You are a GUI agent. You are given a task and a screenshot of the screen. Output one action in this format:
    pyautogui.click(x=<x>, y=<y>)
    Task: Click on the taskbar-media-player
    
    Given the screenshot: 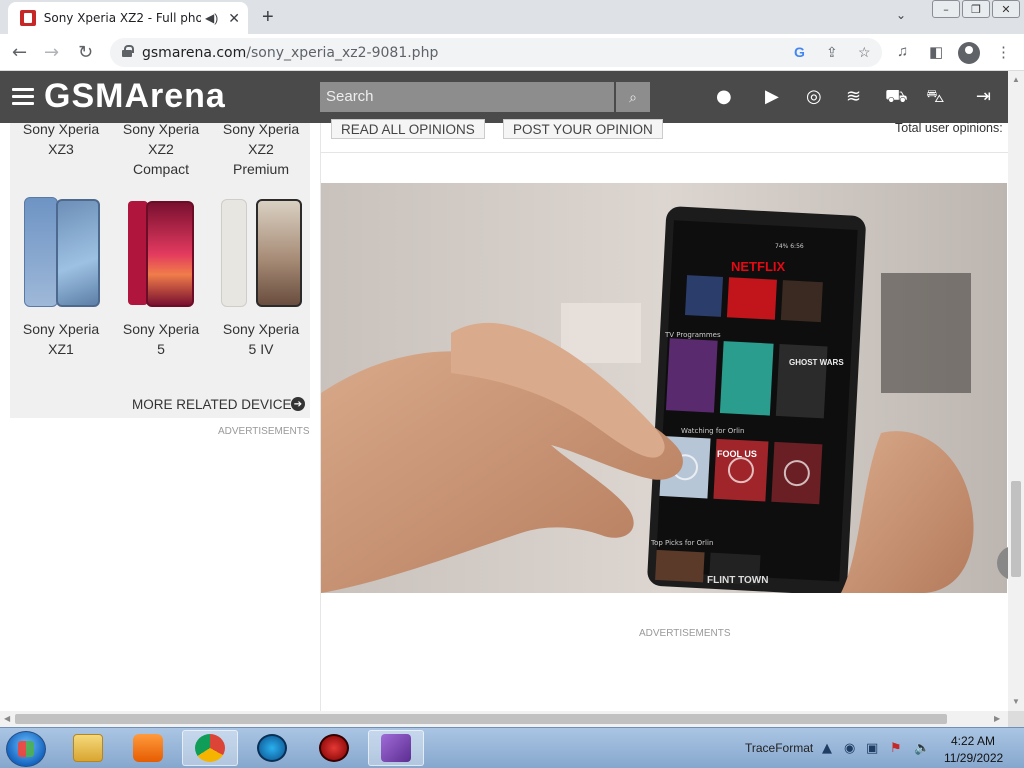 What is the action you would take?
    pyautogui.click(x=148, y=748)
    